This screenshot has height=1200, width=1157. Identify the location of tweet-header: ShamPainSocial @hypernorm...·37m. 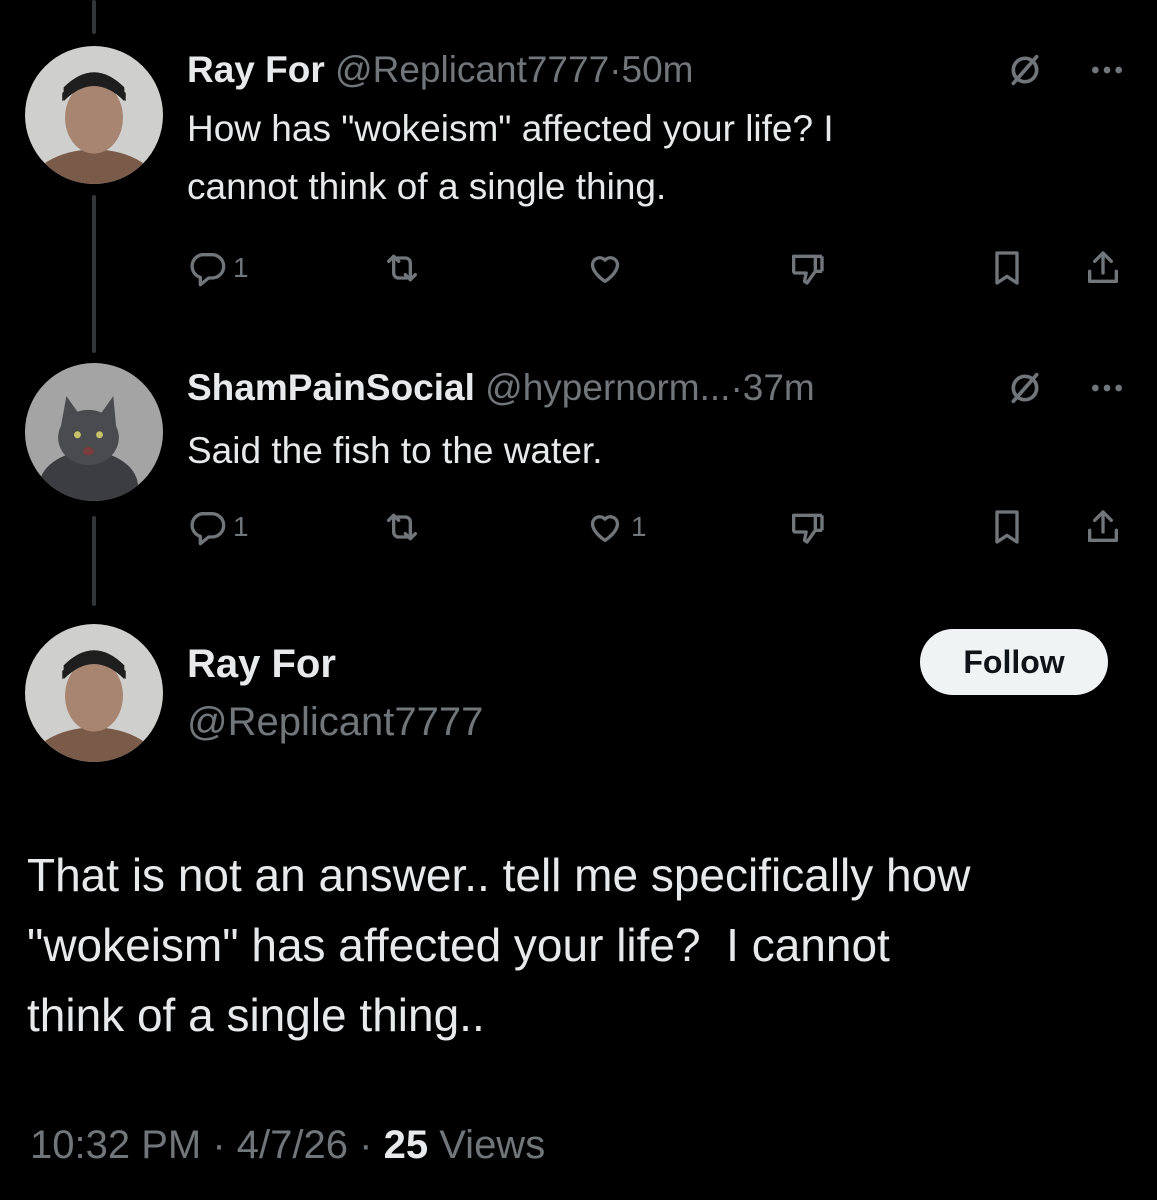
(501, 388).